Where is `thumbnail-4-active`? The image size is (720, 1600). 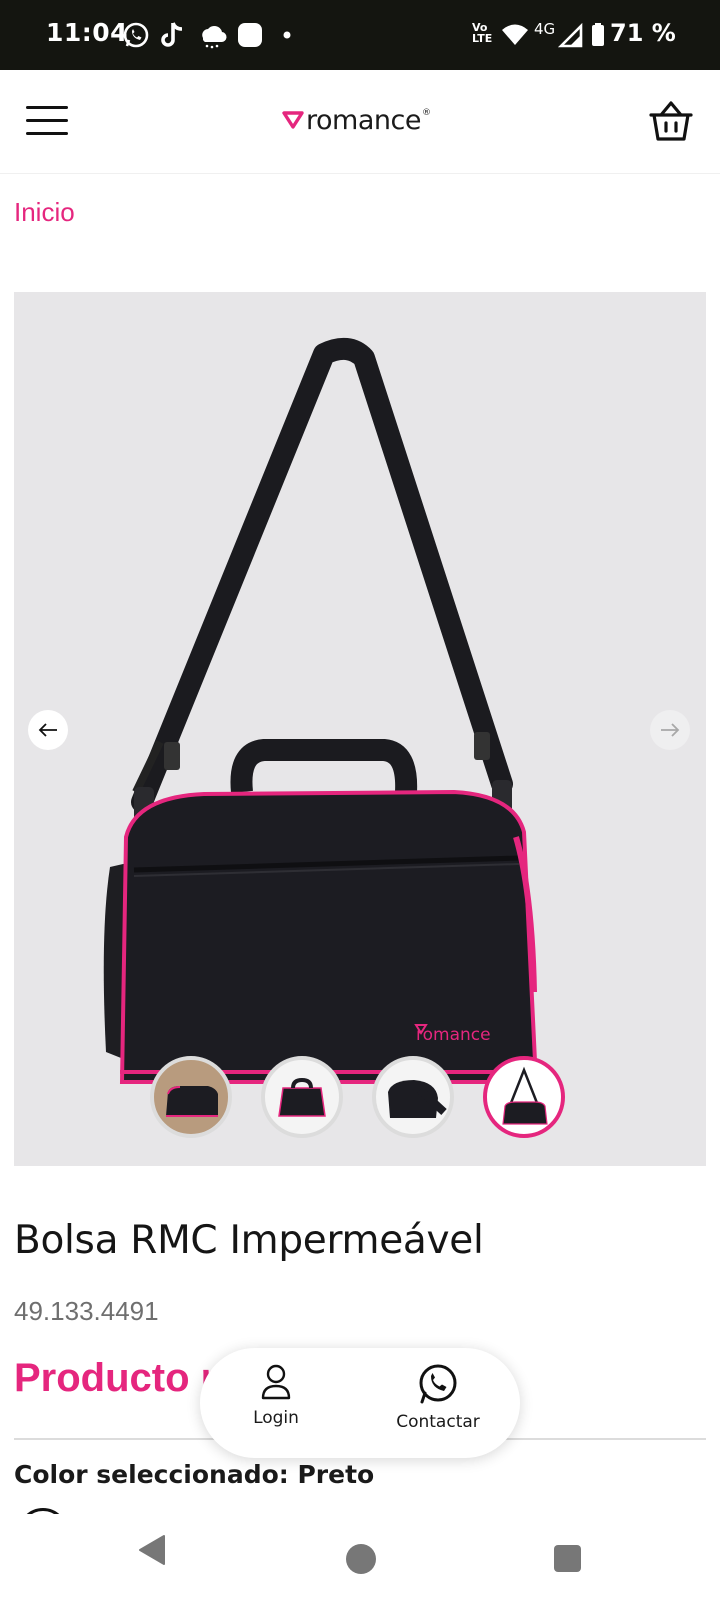 thumbnail-4-active is located at coordinates (524, 1097).